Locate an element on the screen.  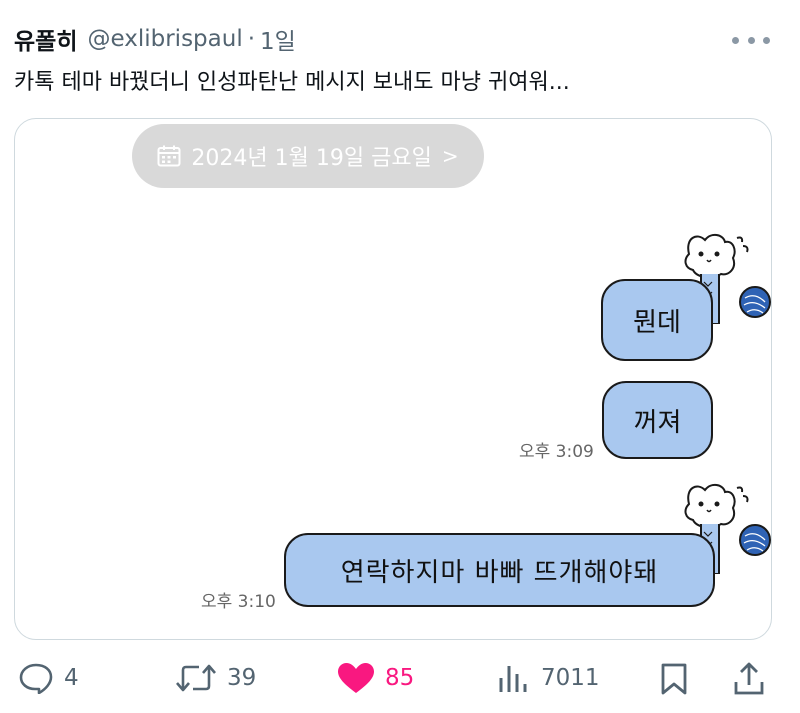
date-pill: 2024년 1월 19일 금요일 > is located at coordinates (308, 156).